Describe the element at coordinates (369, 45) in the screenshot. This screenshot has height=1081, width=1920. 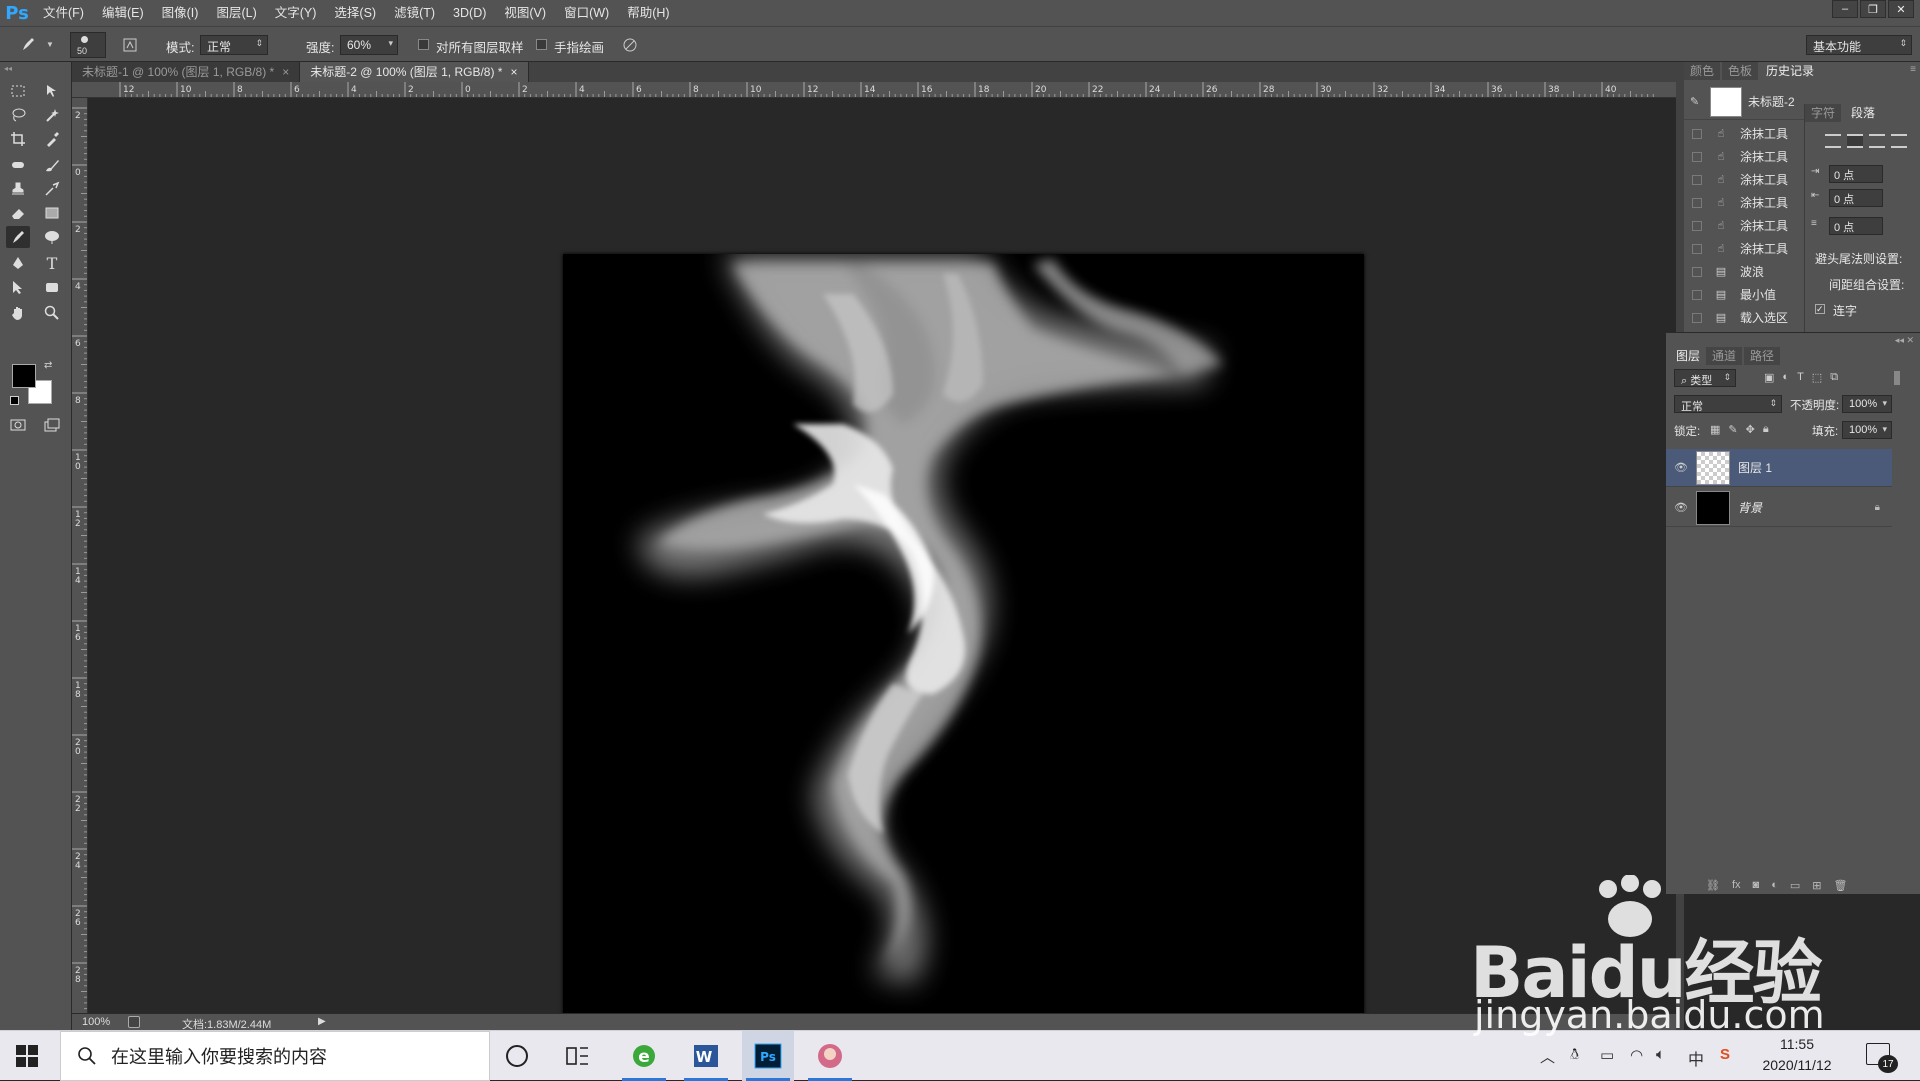
I see `strength-input: 60% ▾` at that location.